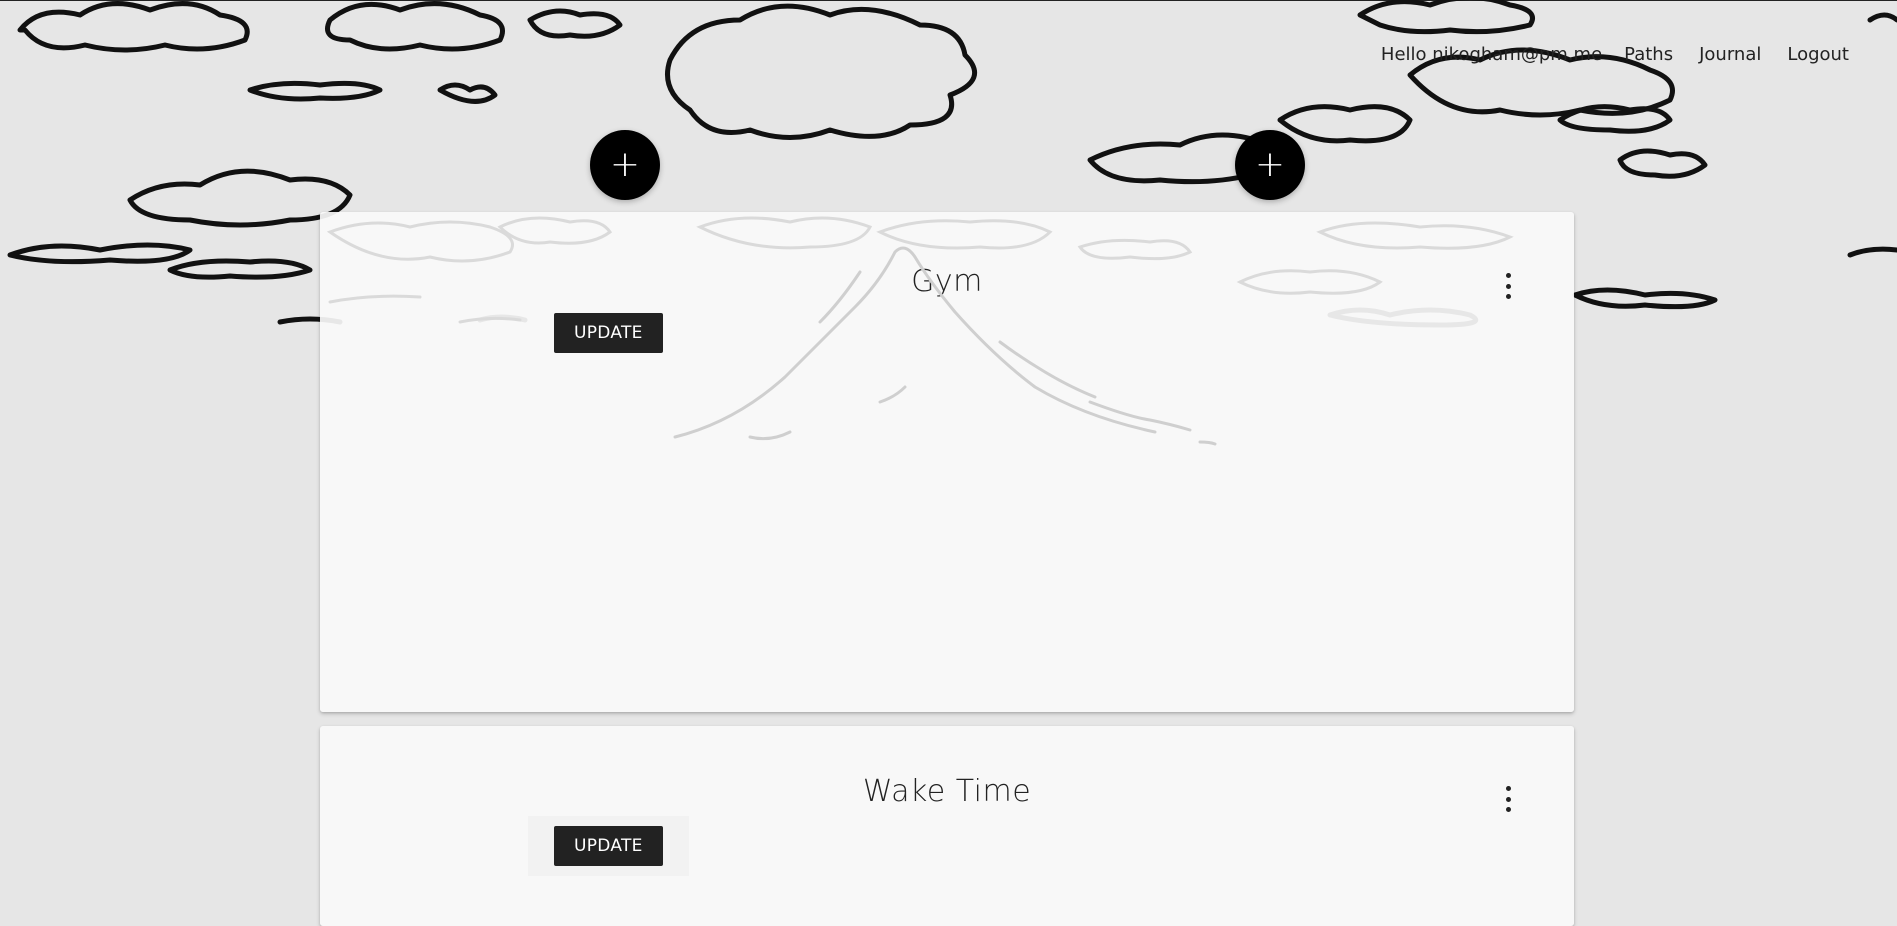  I want to click on nav-link-journal: Journal, so click(1730, 54).